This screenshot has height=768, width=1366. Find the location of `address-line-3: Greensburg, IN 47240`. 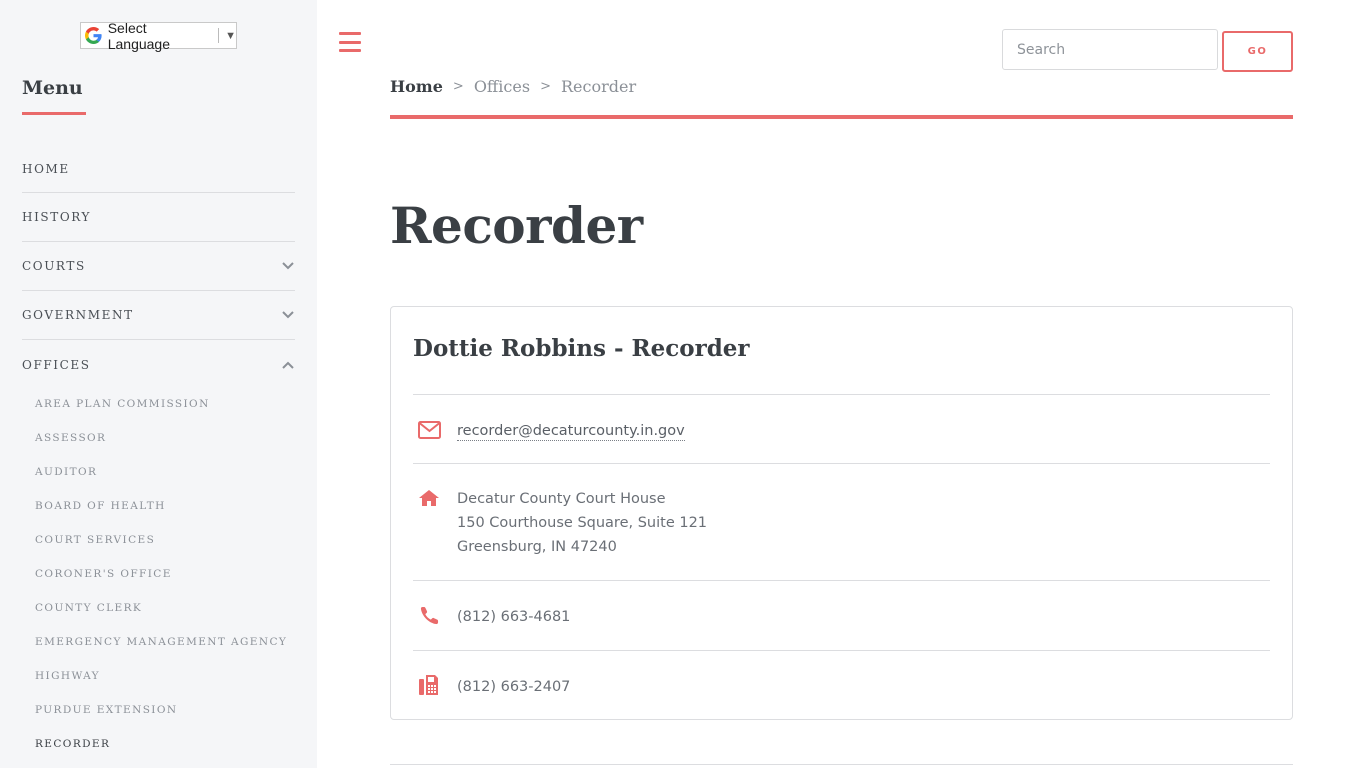

address-line-3: Greensburg, IN 47240 is located at coordinates (537, 547).